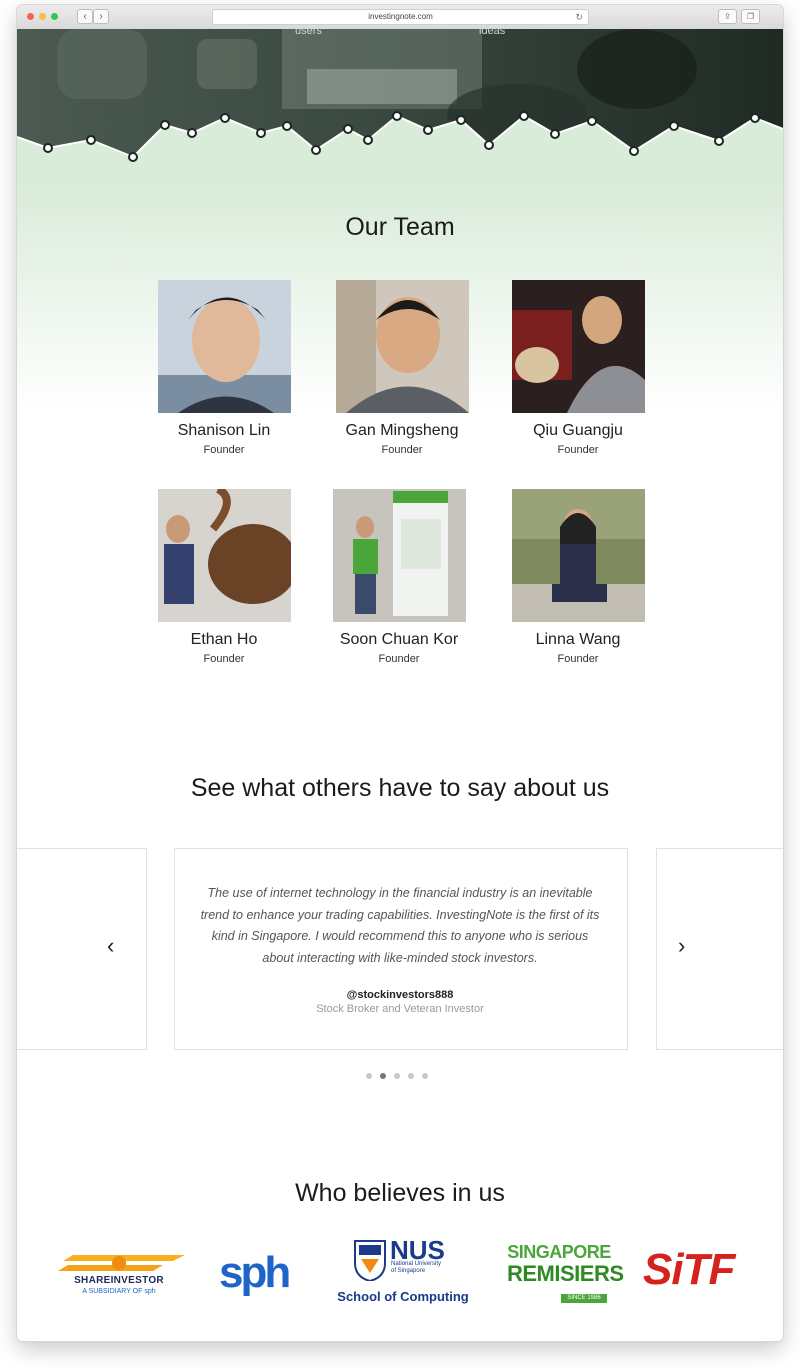 The image size is (800, 1369). What do you see at coordinates (30, 16) in the screenshot?
I see `close-window-button` at bounding box center [30, 16].